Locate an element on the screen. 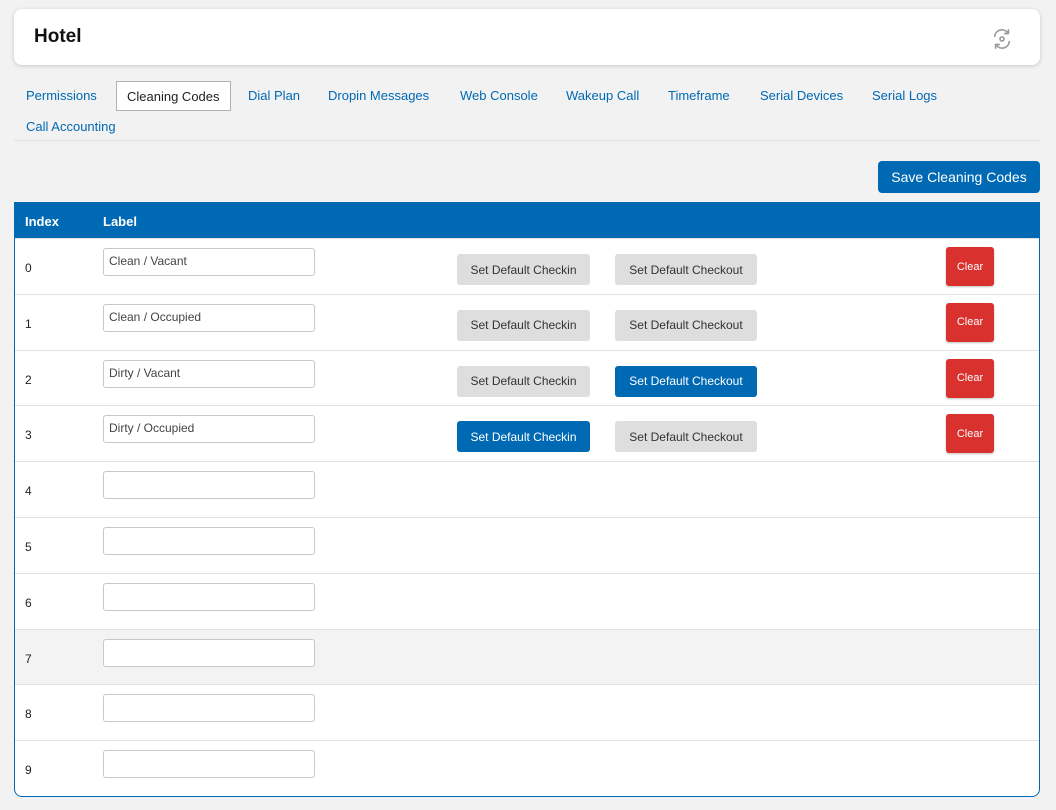 The width and height of the screenshot is (1056, 810). row-index: 2 is located at coordinates (28, 379).